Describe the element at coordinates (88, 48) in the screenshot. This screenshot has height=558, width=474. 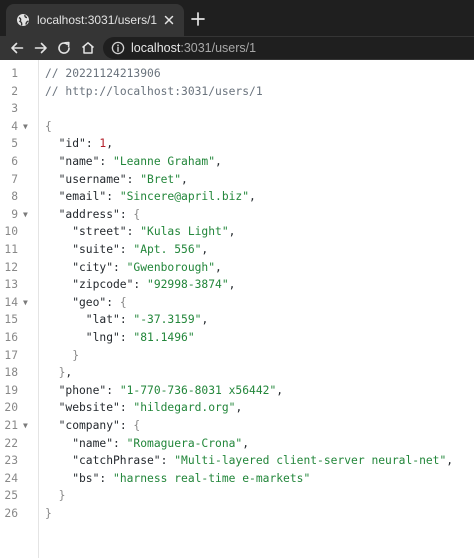
I see `home-icon` at that location.